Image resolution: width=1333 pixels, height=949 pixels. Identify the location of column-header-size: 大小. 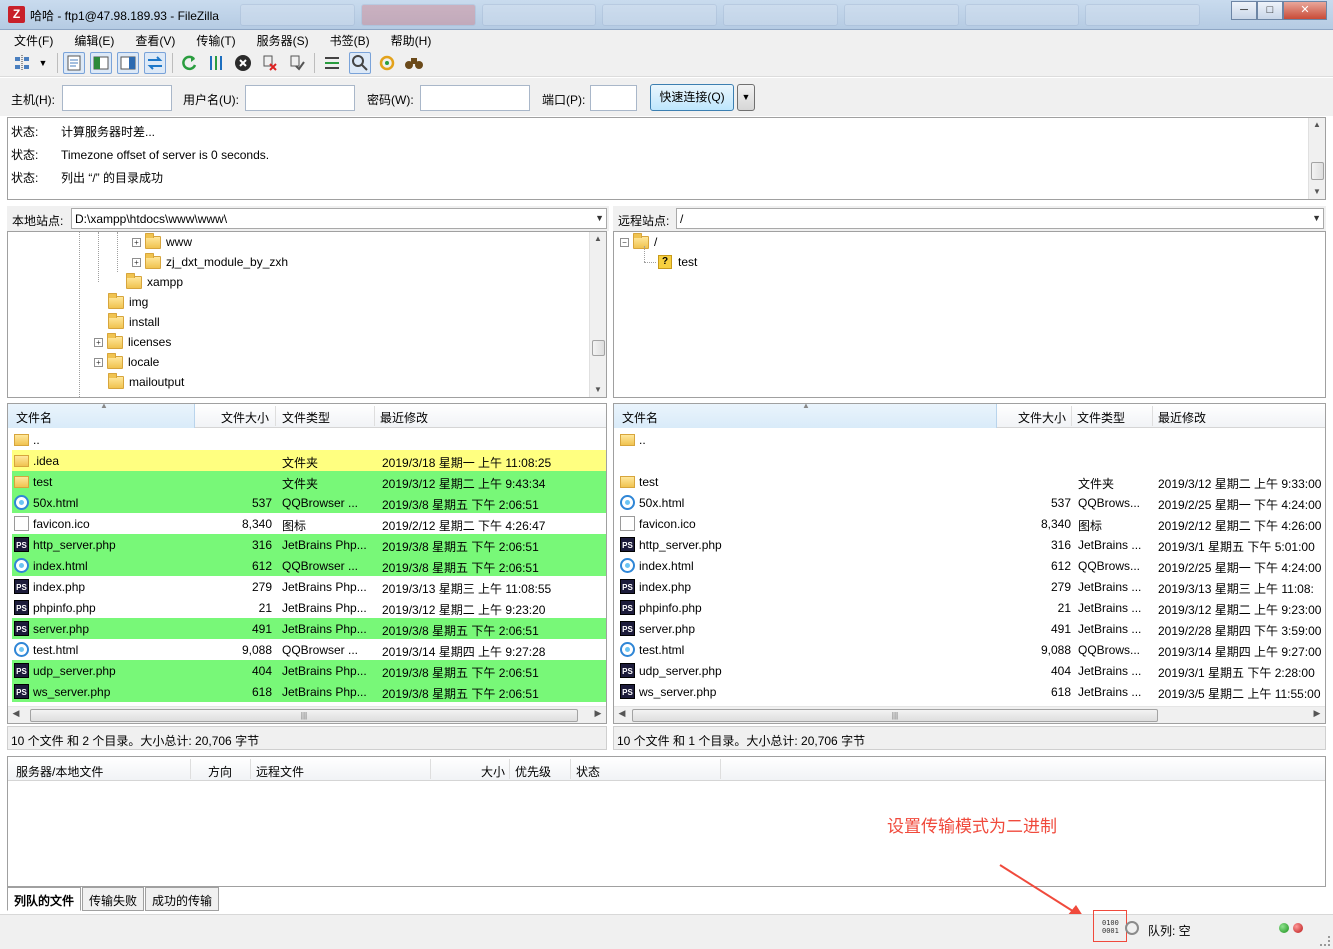
(493, 771).